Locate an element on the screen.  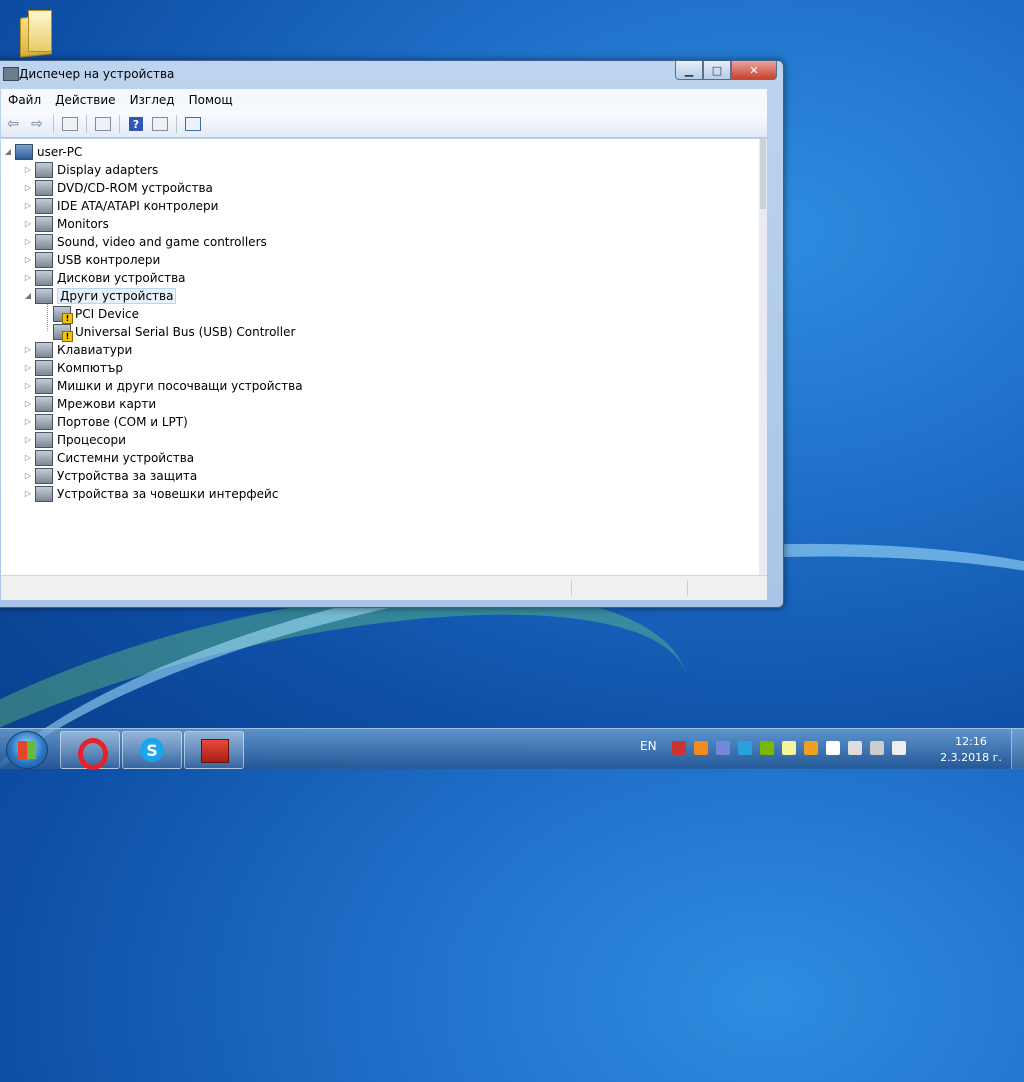
menu-view: Изглед is located at coordinates (152, 100).